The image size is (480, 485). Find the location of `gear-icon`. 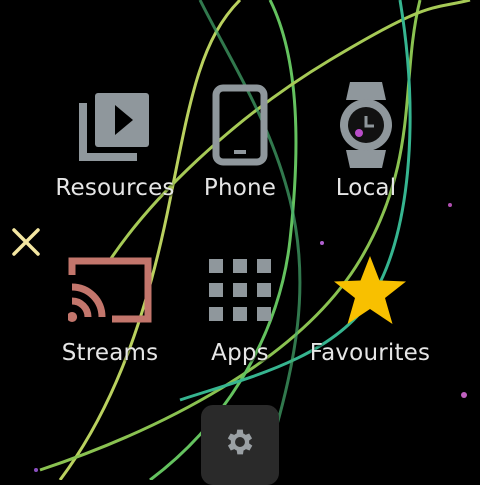

gear-icon is located at coordinates (240, 442).